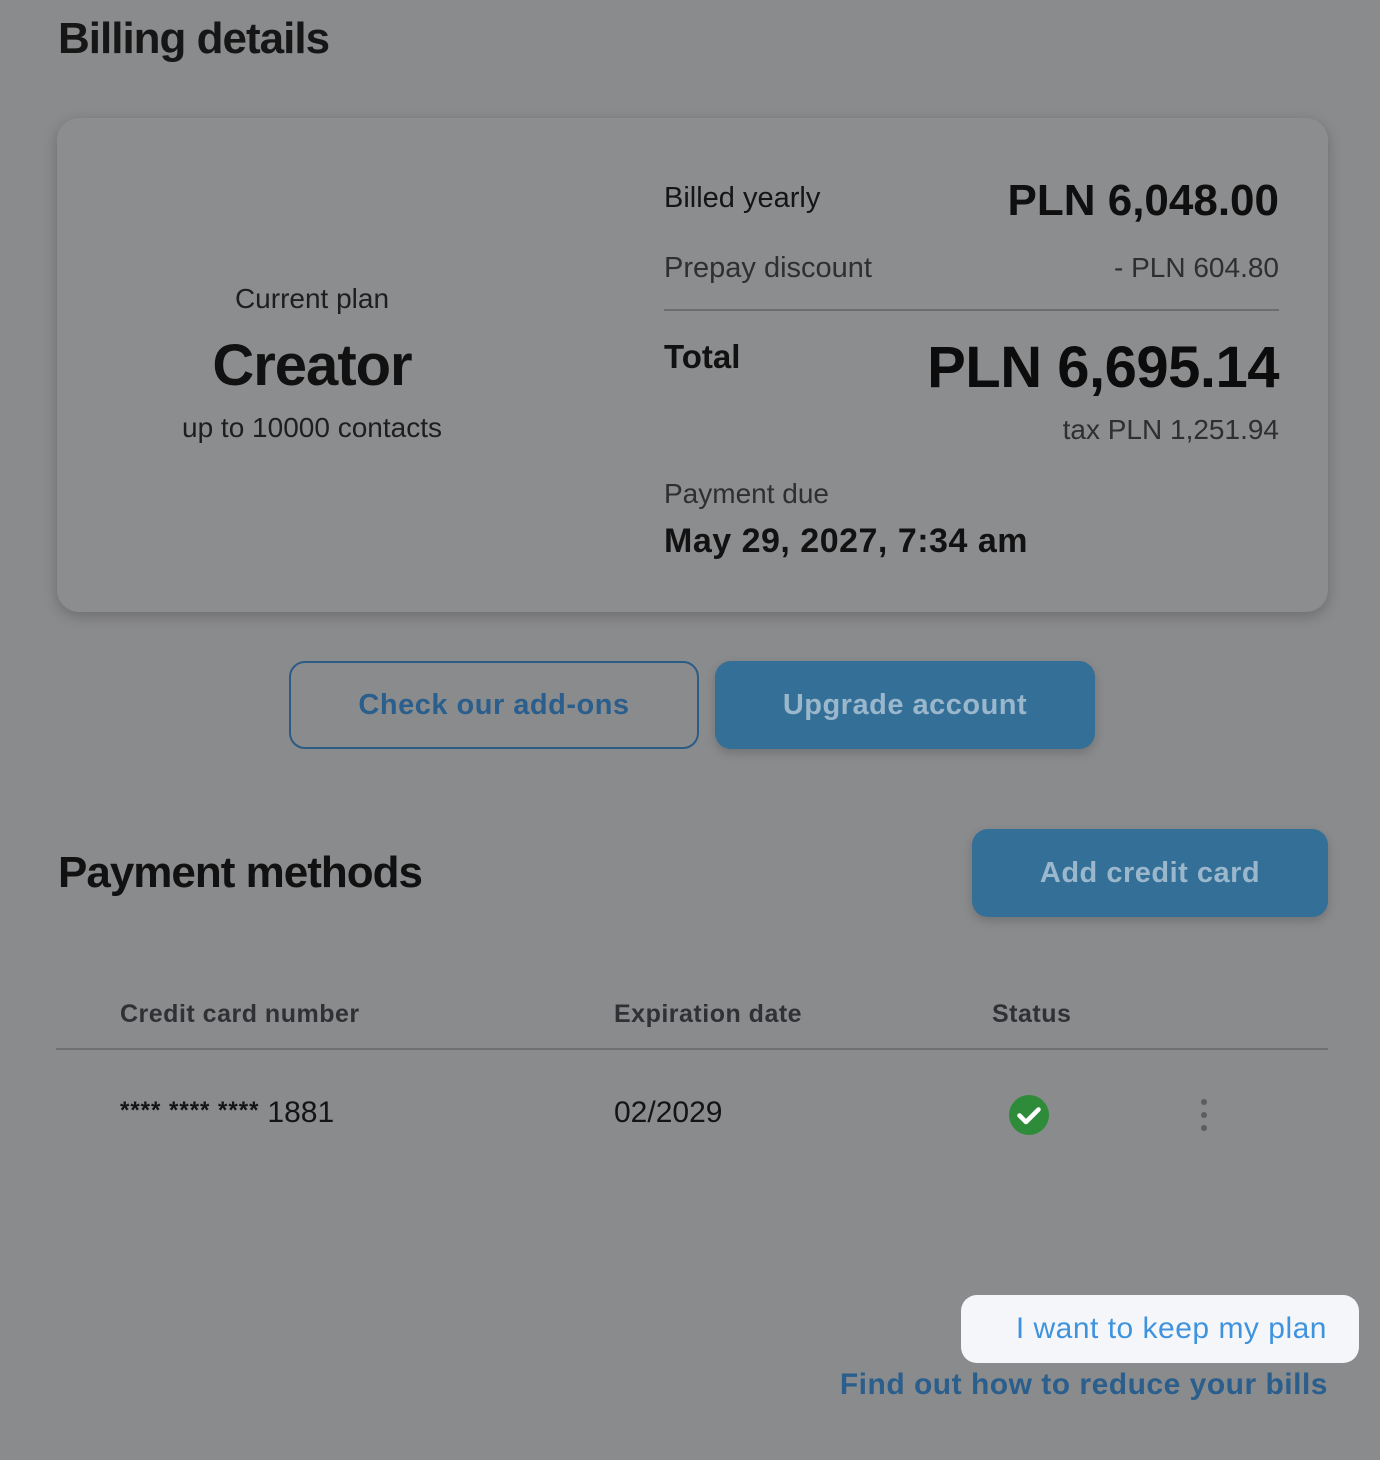  I want to click on tax-row: tax PLN 1,251.94, so click(971, 432).